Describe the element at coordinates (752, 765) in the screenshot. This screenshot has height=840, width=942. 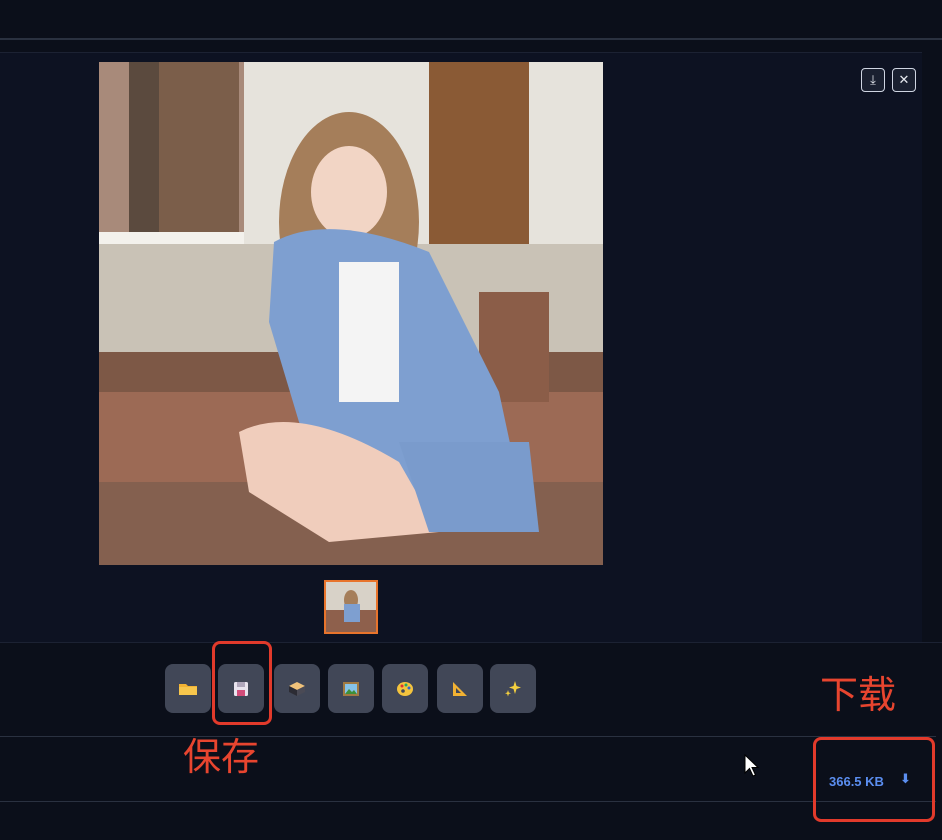
I see `mouse-cursor-icon` at that location.